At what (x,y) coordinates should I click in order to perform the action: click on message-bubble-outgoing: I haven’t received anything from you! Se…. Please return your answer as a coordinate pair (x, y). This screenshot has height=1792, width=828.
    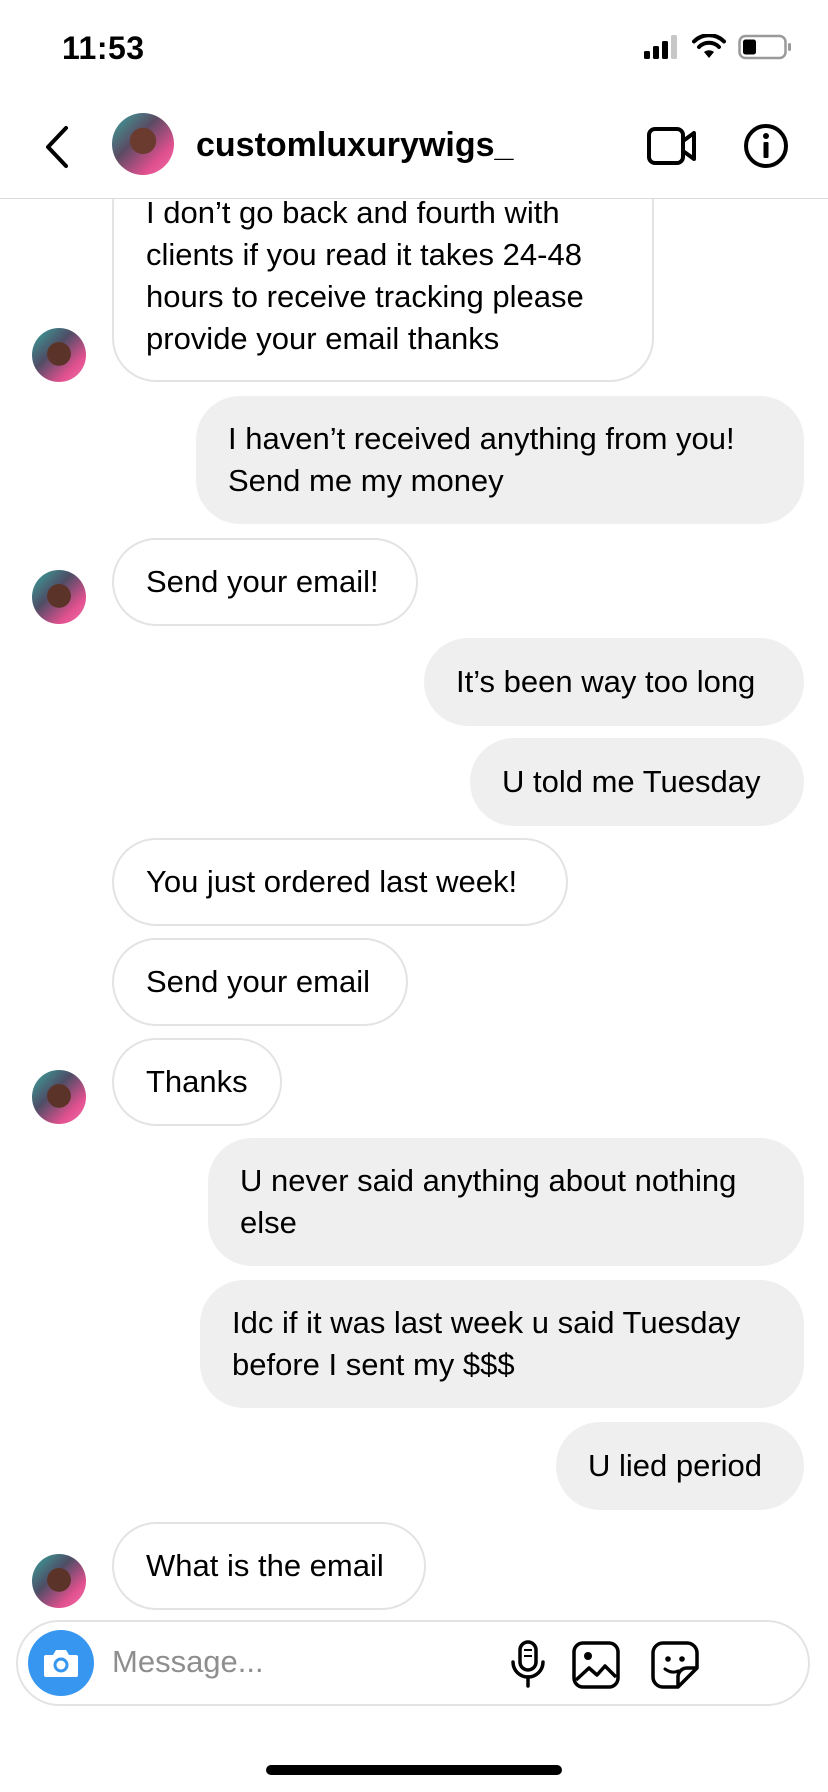
    Looking at the image, I should click on (500, 460).